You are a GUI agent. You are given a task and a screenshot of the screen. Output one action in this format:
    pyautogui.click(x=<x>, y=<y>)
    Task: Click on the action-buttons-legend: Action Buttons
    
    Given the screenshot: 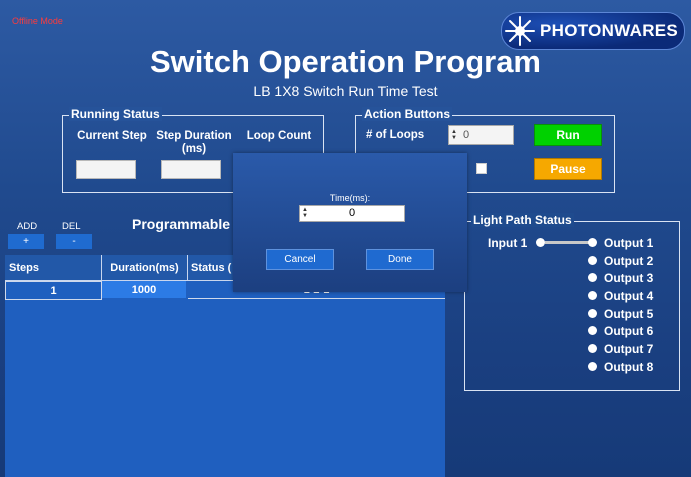 What is the action you would take?
    pyautogui.click(x=407, y=114)
    